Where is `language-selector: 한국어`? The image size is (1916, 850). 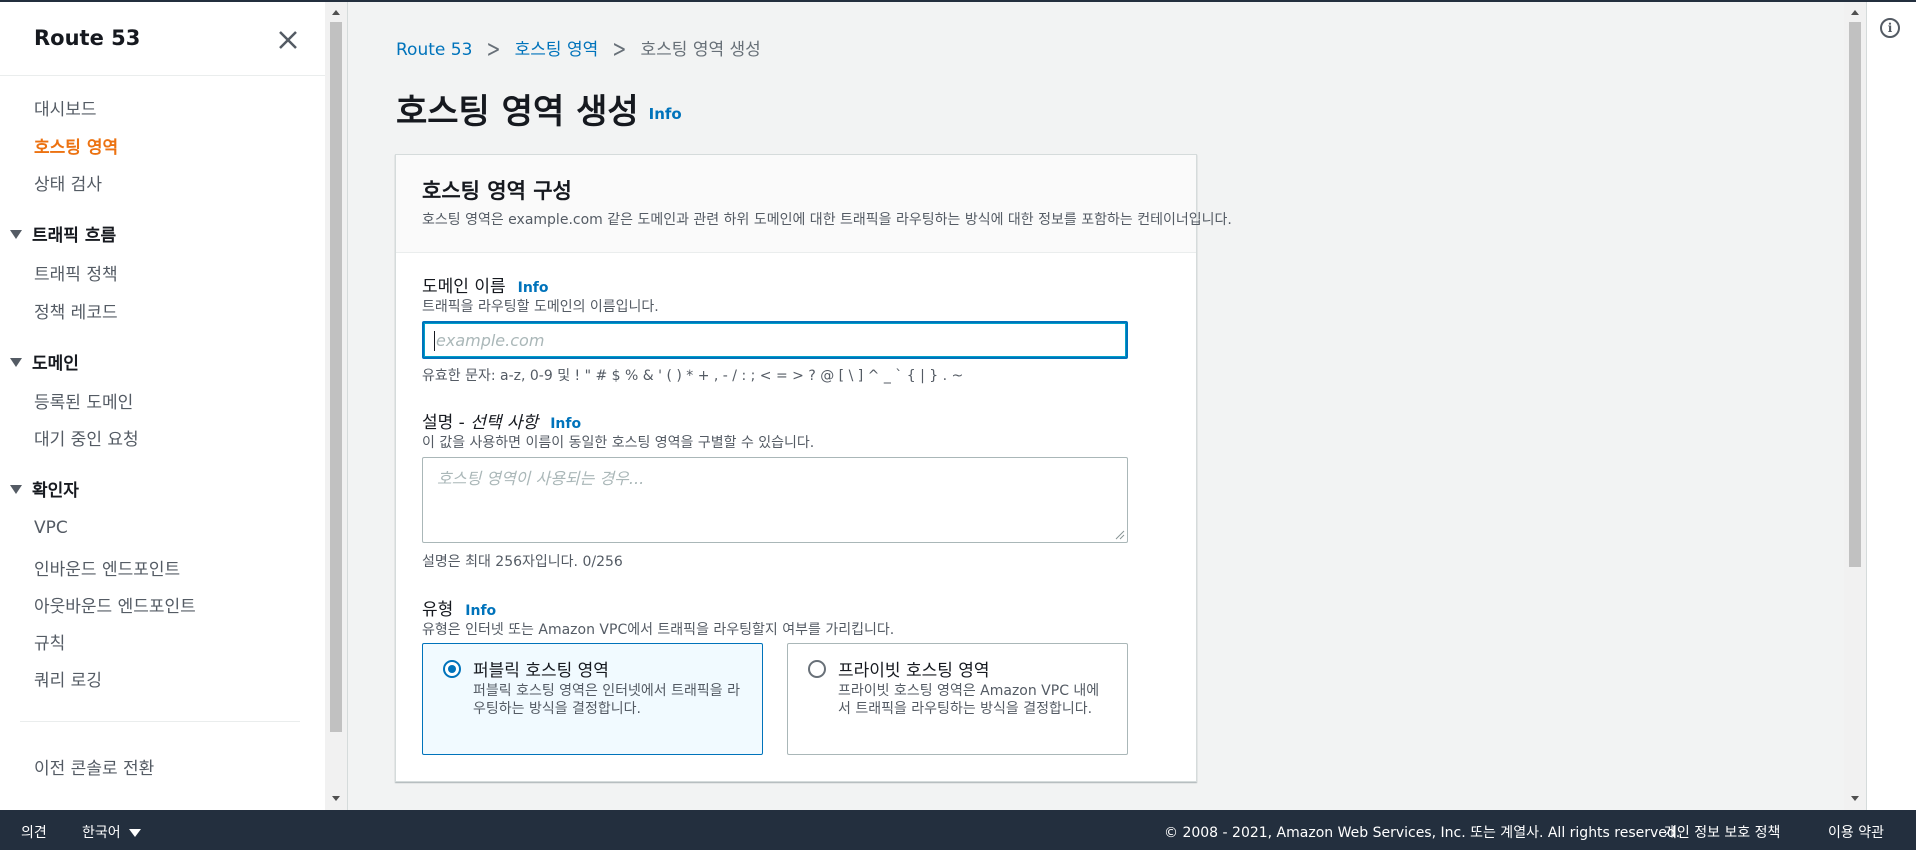
language-selector: 한국어 is located at coordinates (111, 832).